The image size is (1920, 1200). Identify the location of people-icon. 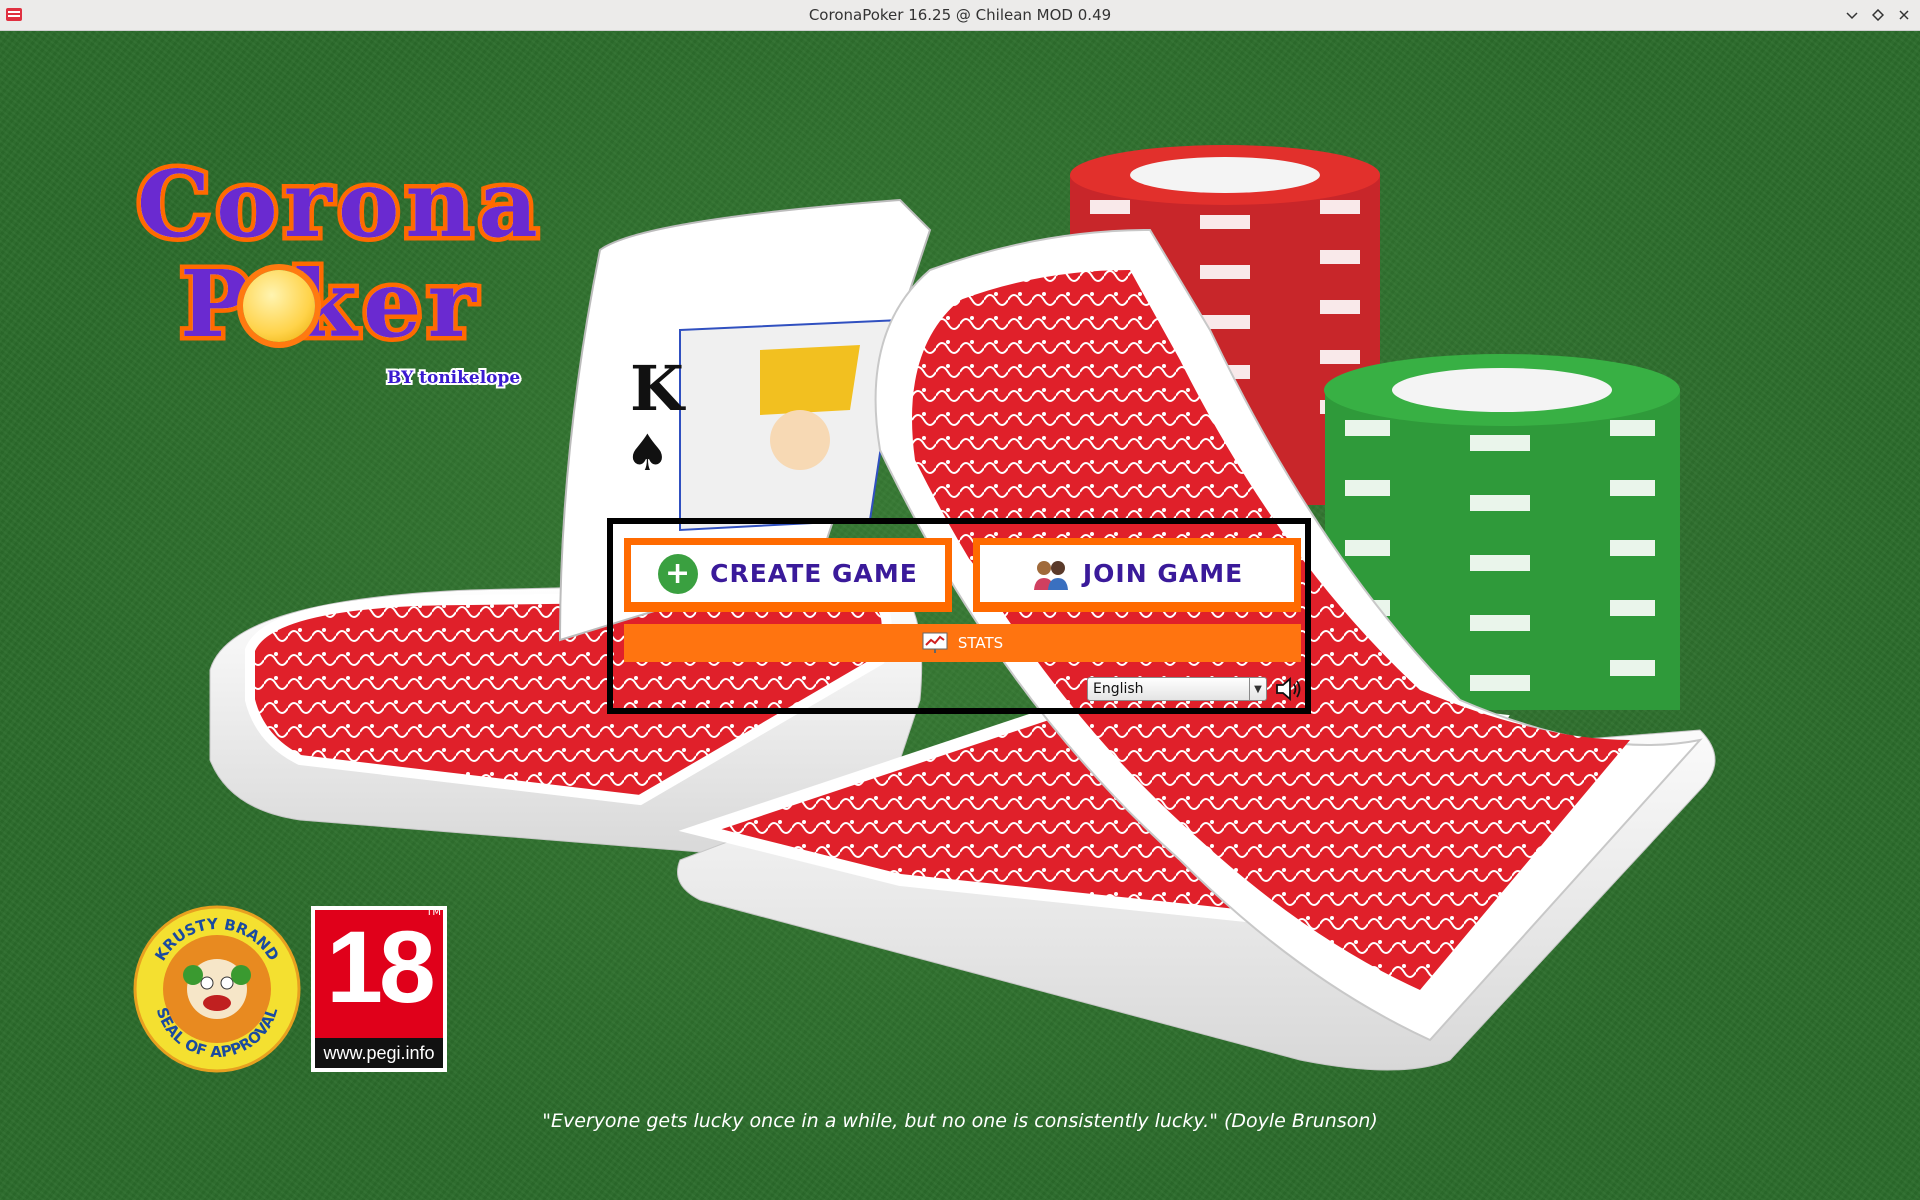
(1050, 575).